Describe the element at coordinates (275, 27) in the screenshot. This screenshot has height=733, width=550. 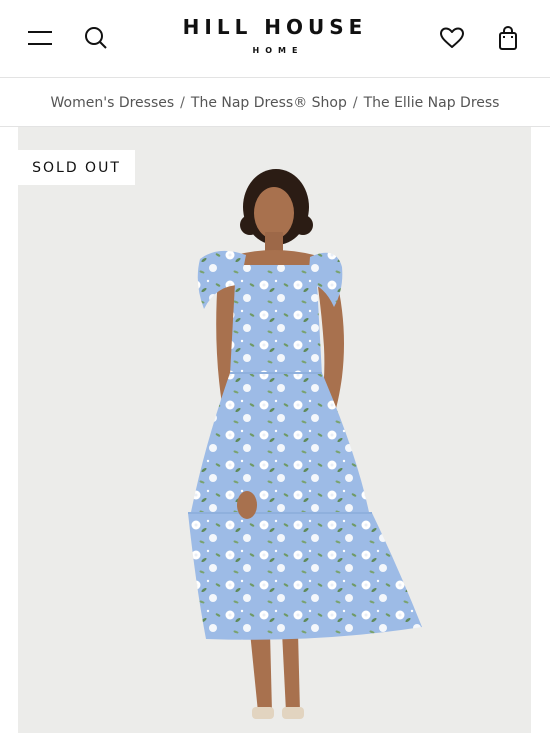
I see `brand-name: HILL HOUSE` at that location.